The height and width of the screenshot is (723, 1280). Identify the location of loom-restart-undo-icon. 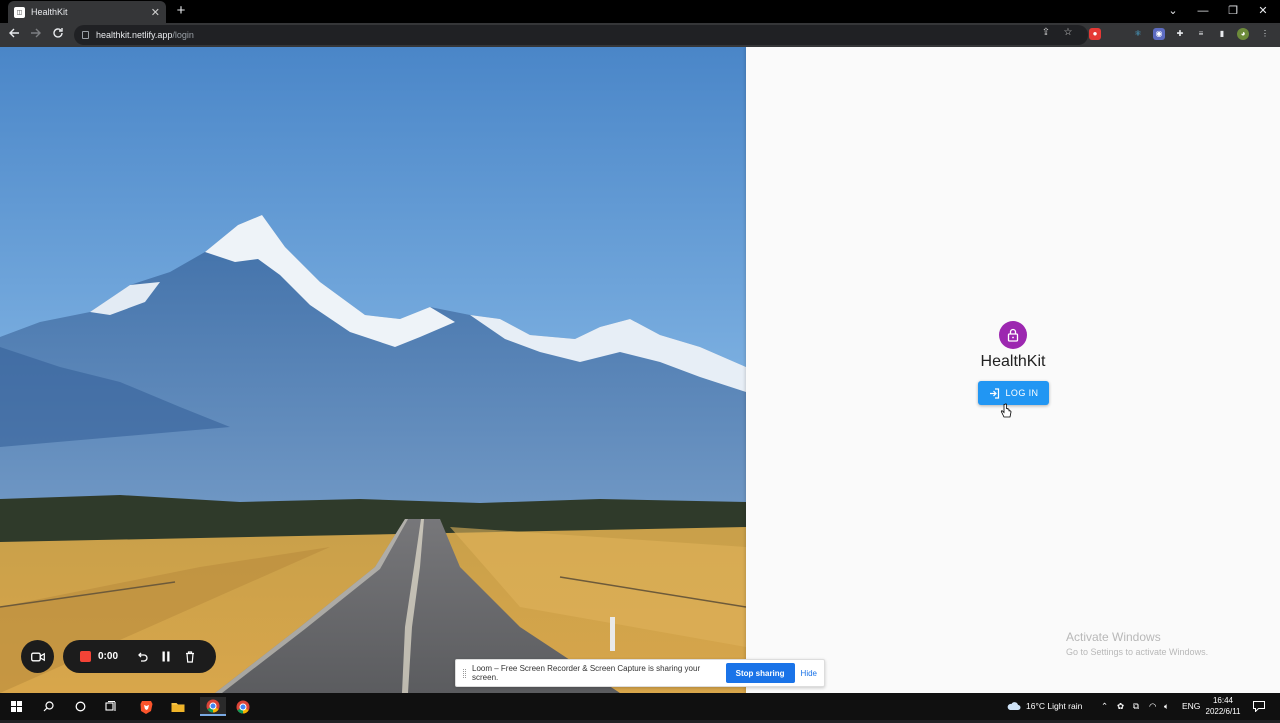
(142, 657).